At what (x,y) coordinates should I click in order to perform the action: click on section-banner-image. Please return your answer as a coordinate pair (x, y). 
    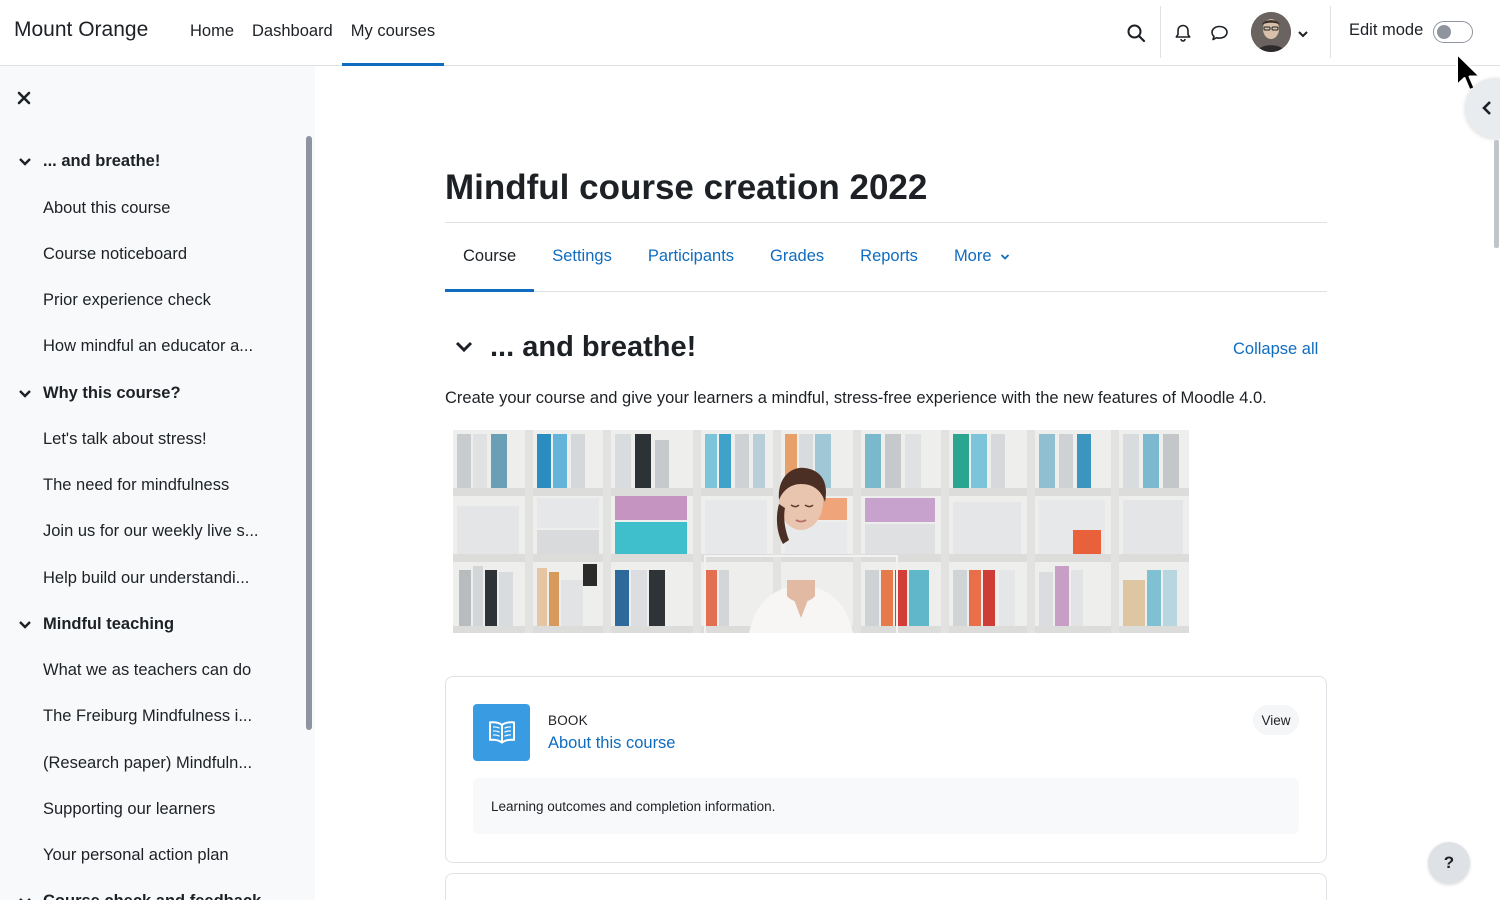
    Looking at the image, I should click on (821, 531).